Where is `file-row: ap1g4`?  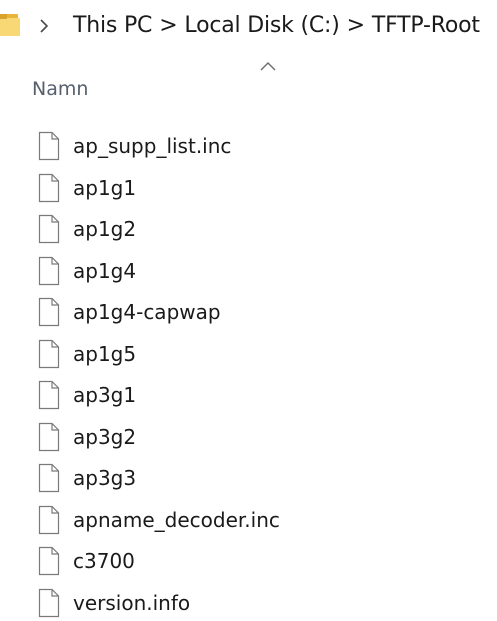 file-row: ap1g4 is located at coordinates (248, 273).